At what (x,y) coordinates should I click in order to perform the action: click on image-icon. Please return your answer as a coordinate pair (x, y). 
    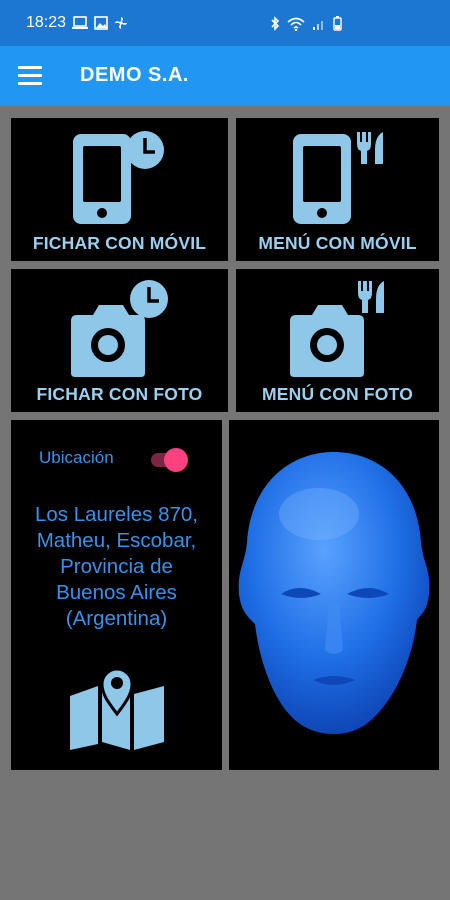
    Looking at the image, I should click on (101, 25).